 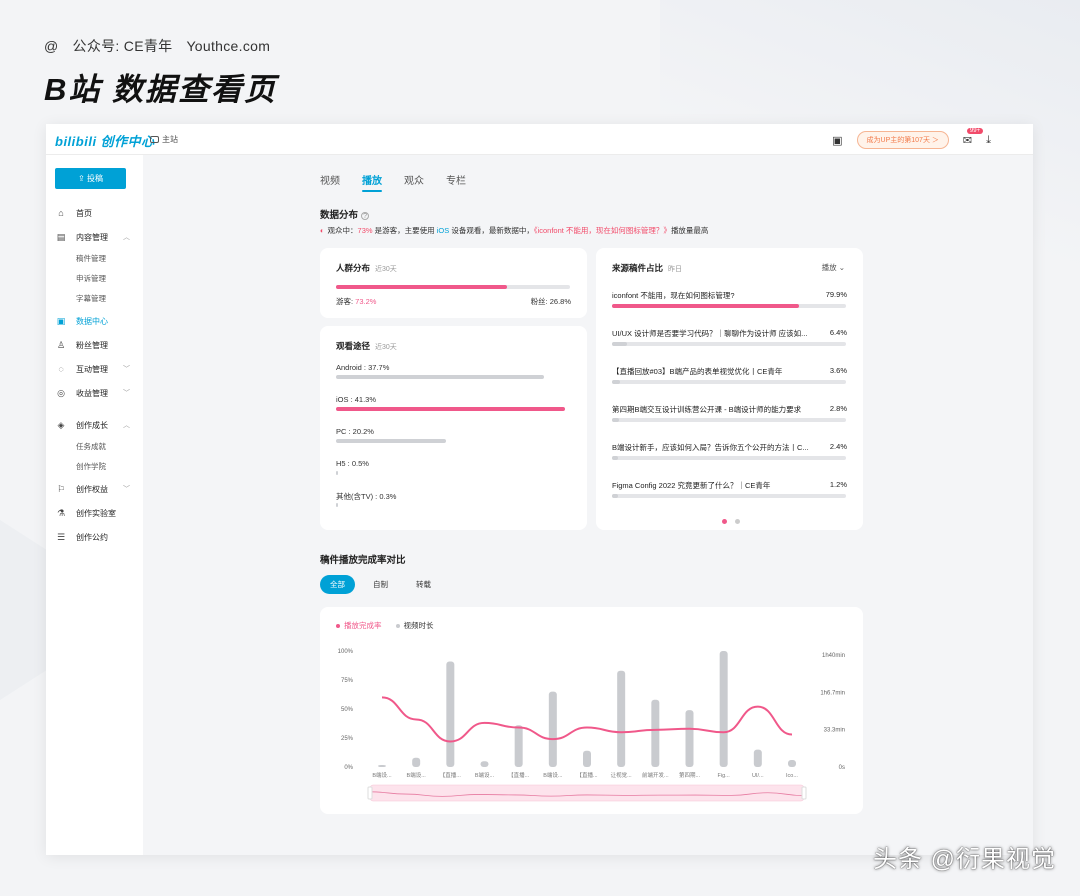 What do you see at coordinates (690, 230) in the screenshot?
I see `tip-g: 播放量最高` at bounding box center [690, 230].